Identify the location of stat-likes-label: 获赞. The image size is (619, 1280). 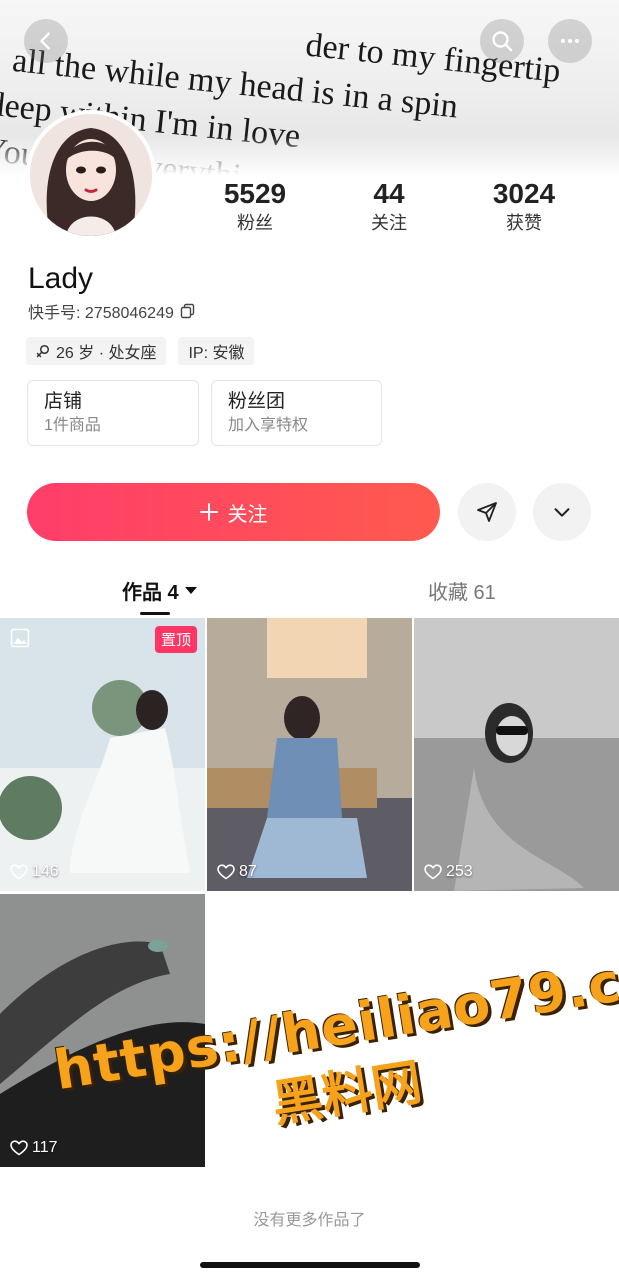
(524, 223).